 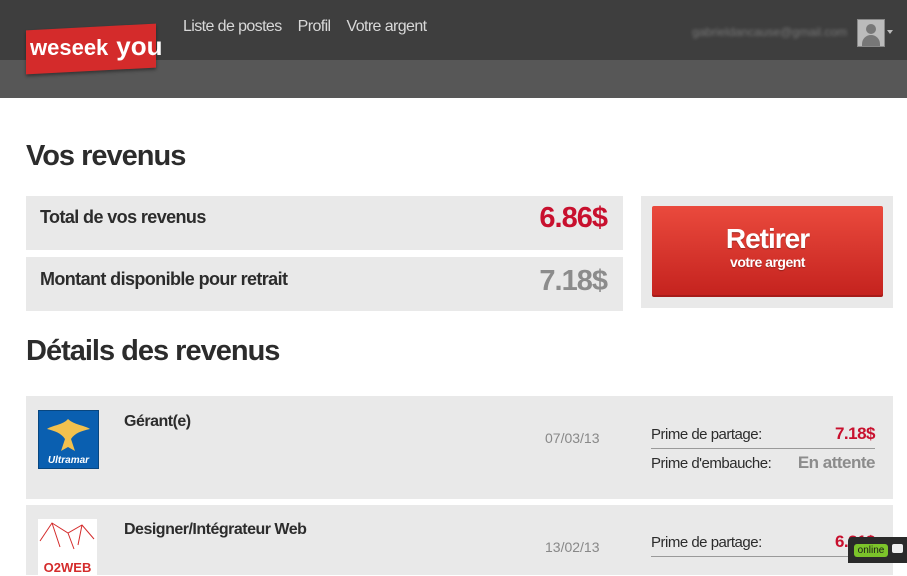 I want to click on page-title: Vos revenus, so click(x=106, y=156).